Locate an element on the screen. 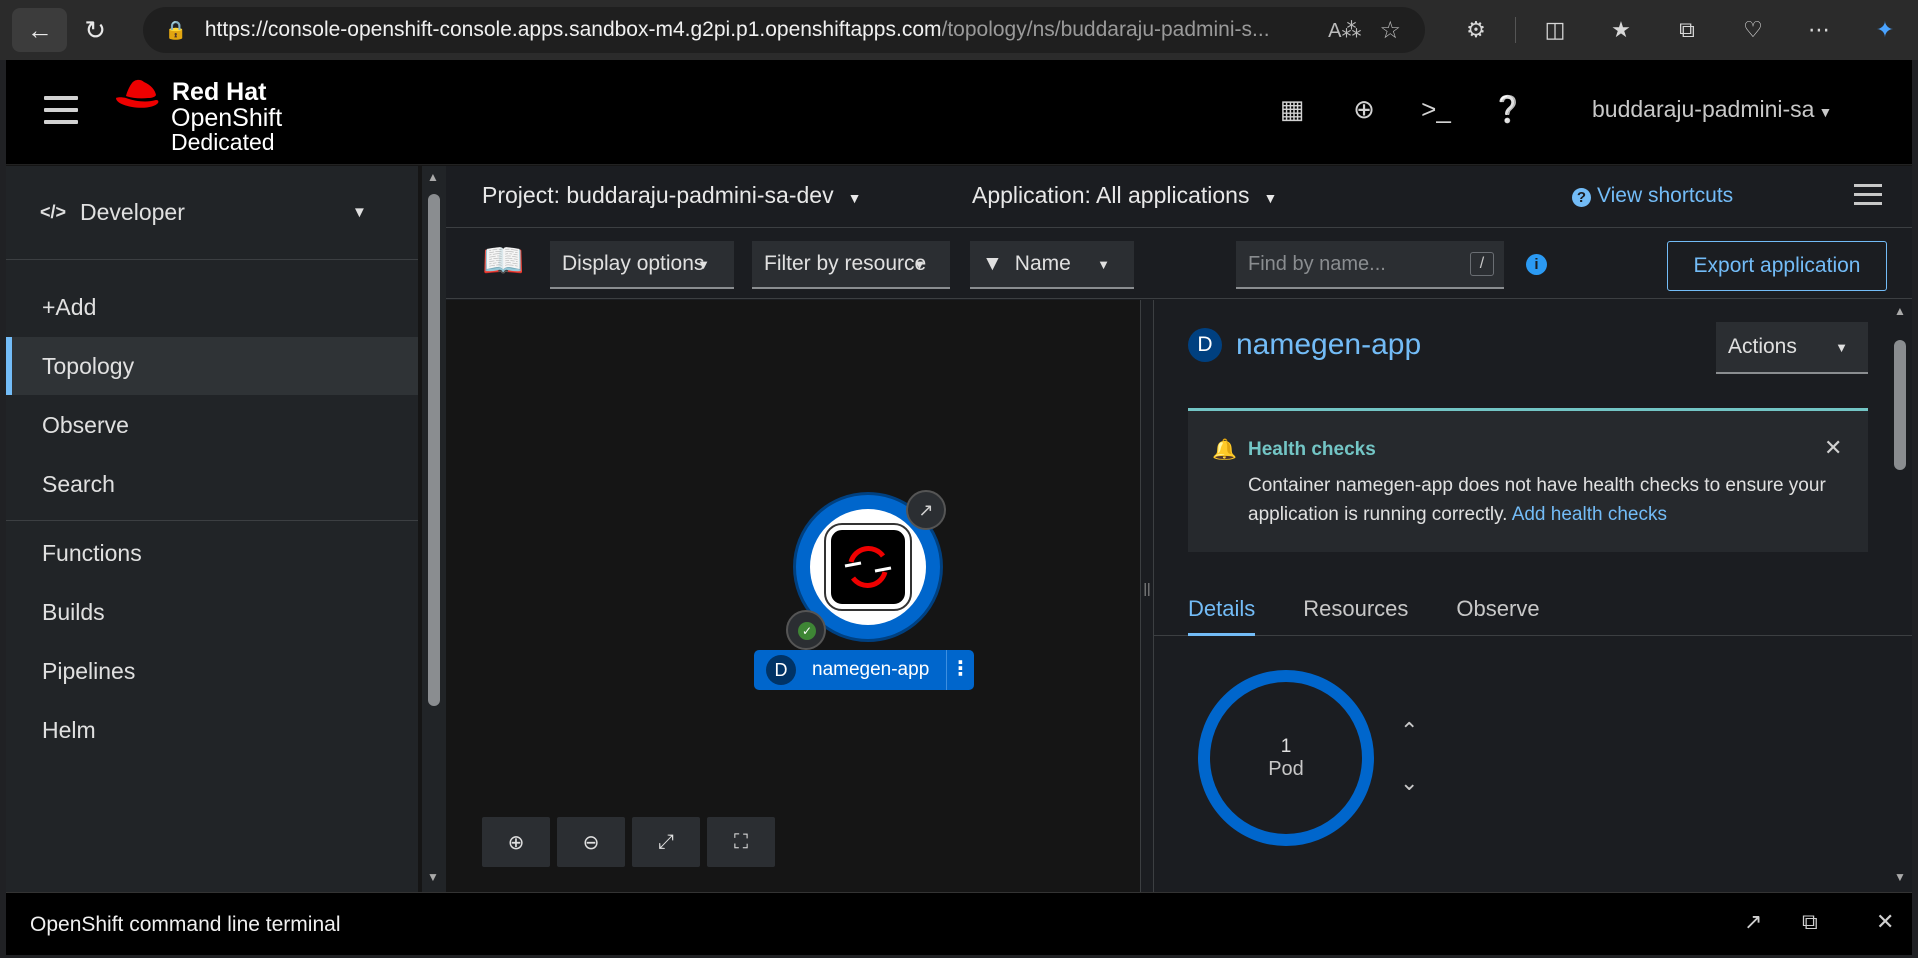 This screenshot has width=1918, height=958. refresh-icon: ↻ is located at coordinates (94, 30).